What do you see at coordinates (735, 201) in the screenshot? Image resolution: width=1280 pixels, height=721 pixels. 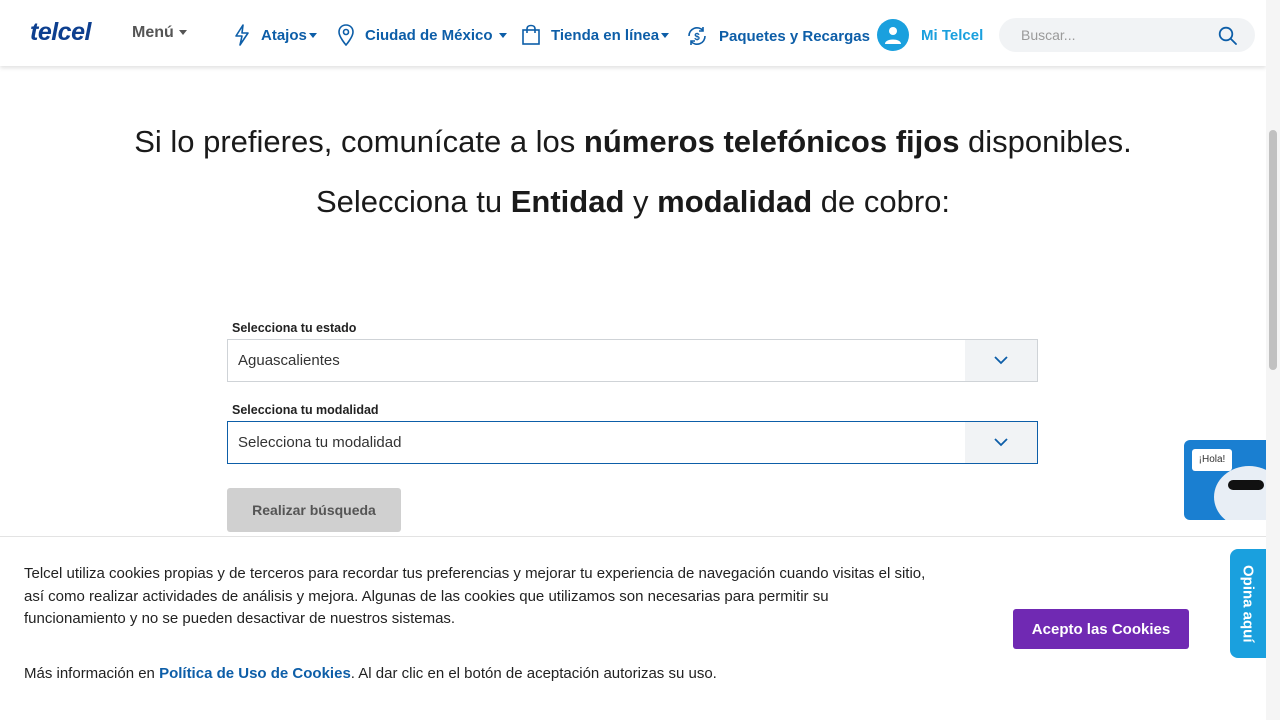 I see `heading-emphasis: modalidad` at bounding box center [735, 201].